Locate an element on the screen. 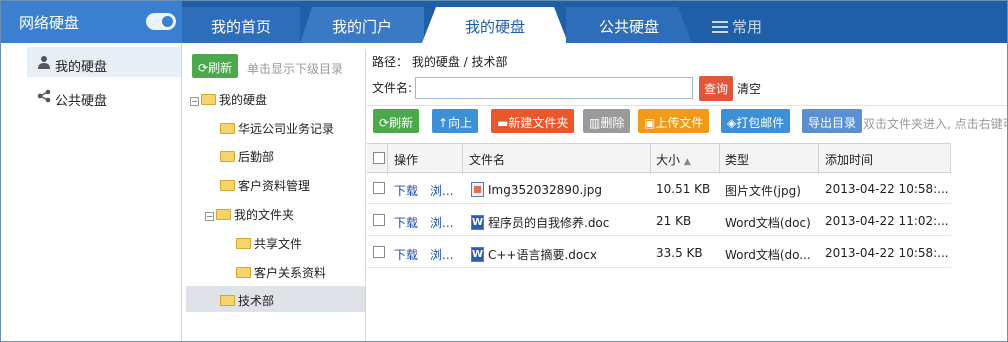  file-name-text: 程序员的自我修养.doc is located at coordinates (549, 223).